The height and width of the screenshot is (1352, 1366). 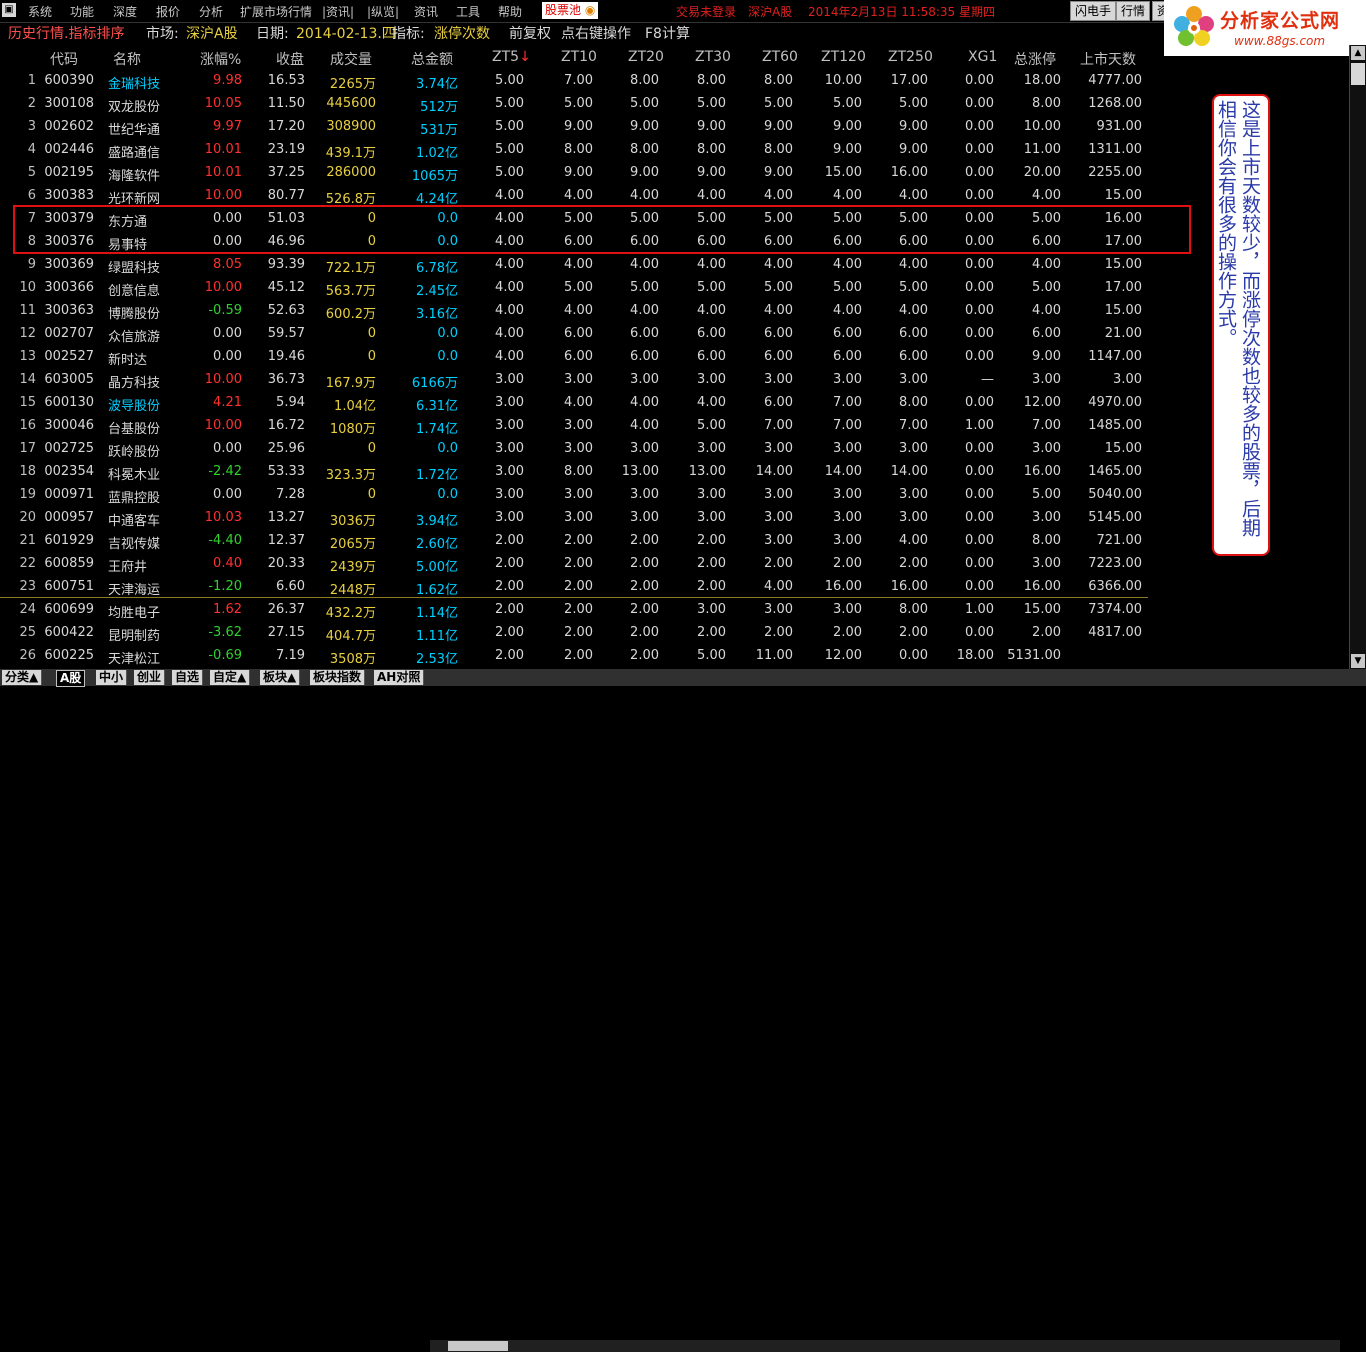 I want to click on zt60: 6.00, so click(x=778, y=356).